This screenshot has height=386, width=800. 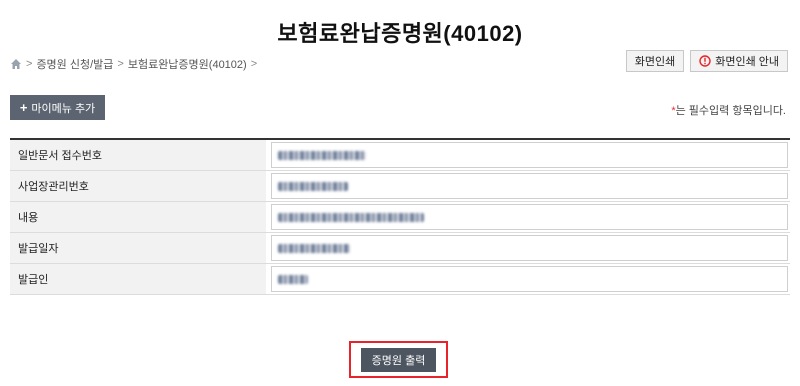 I want to click on page-title: 보험료완납증명원(40102), so click(x=400, y=33).